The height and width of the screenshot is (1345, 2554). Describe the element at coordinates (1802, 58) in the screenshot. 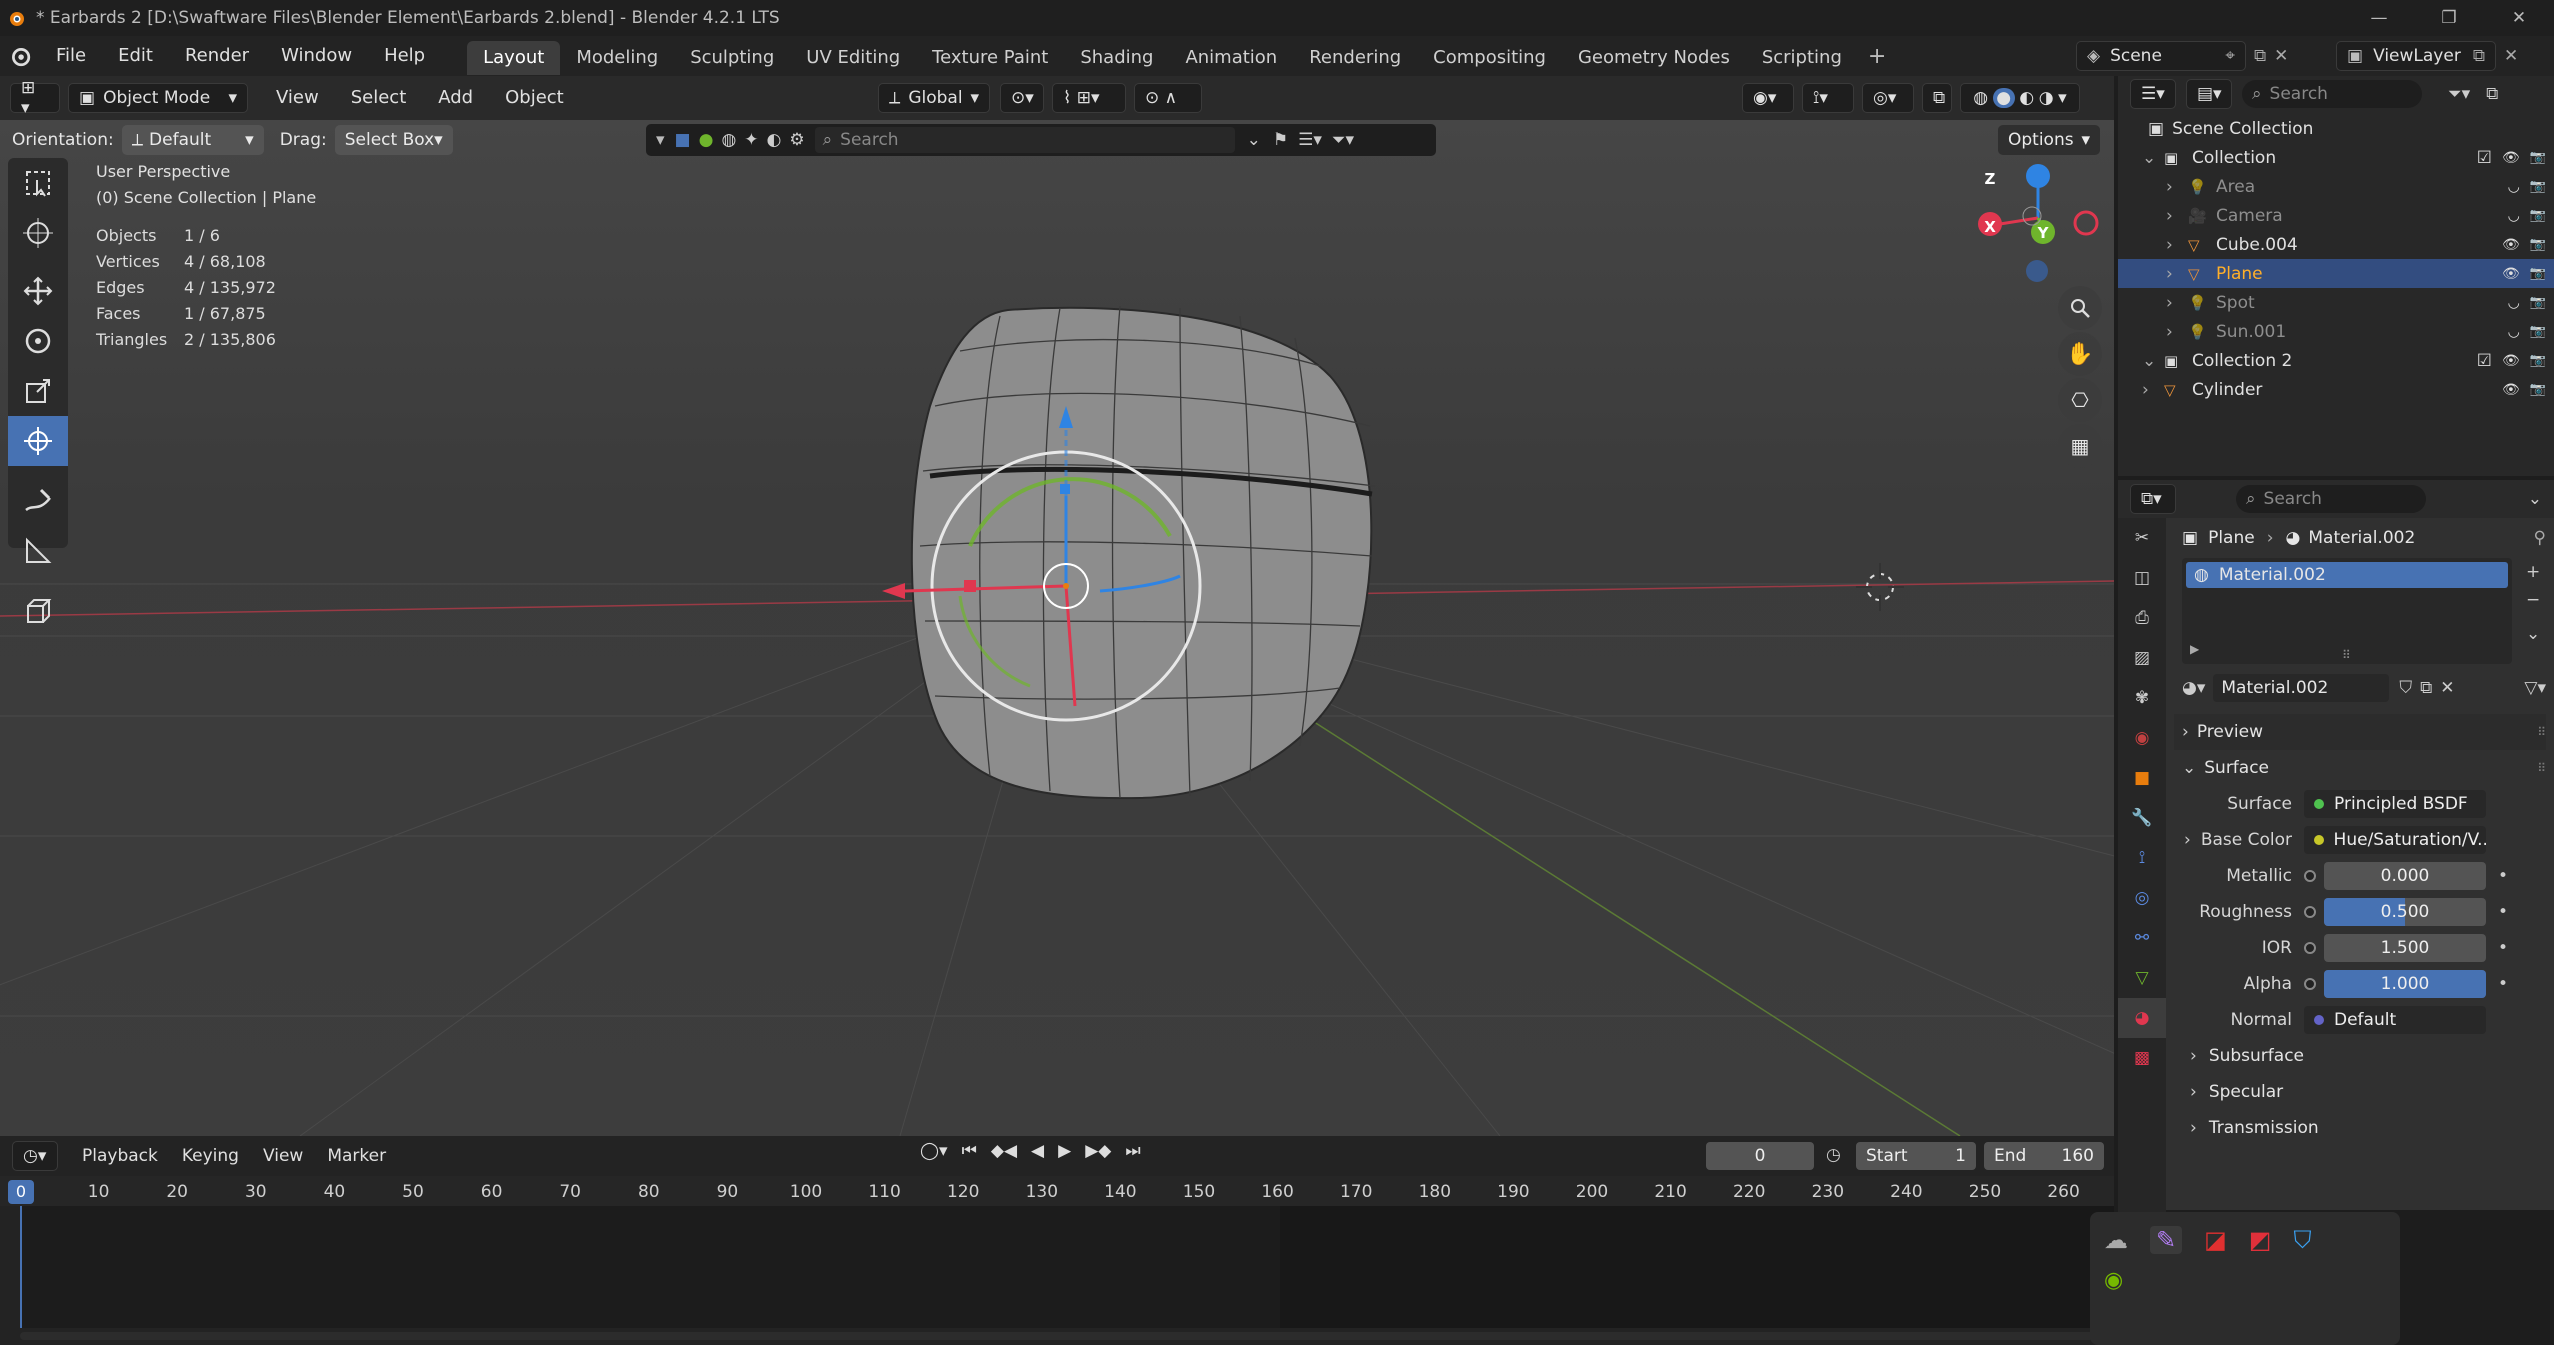

I see `workspace-tab-scripting: Scripting` at that location.